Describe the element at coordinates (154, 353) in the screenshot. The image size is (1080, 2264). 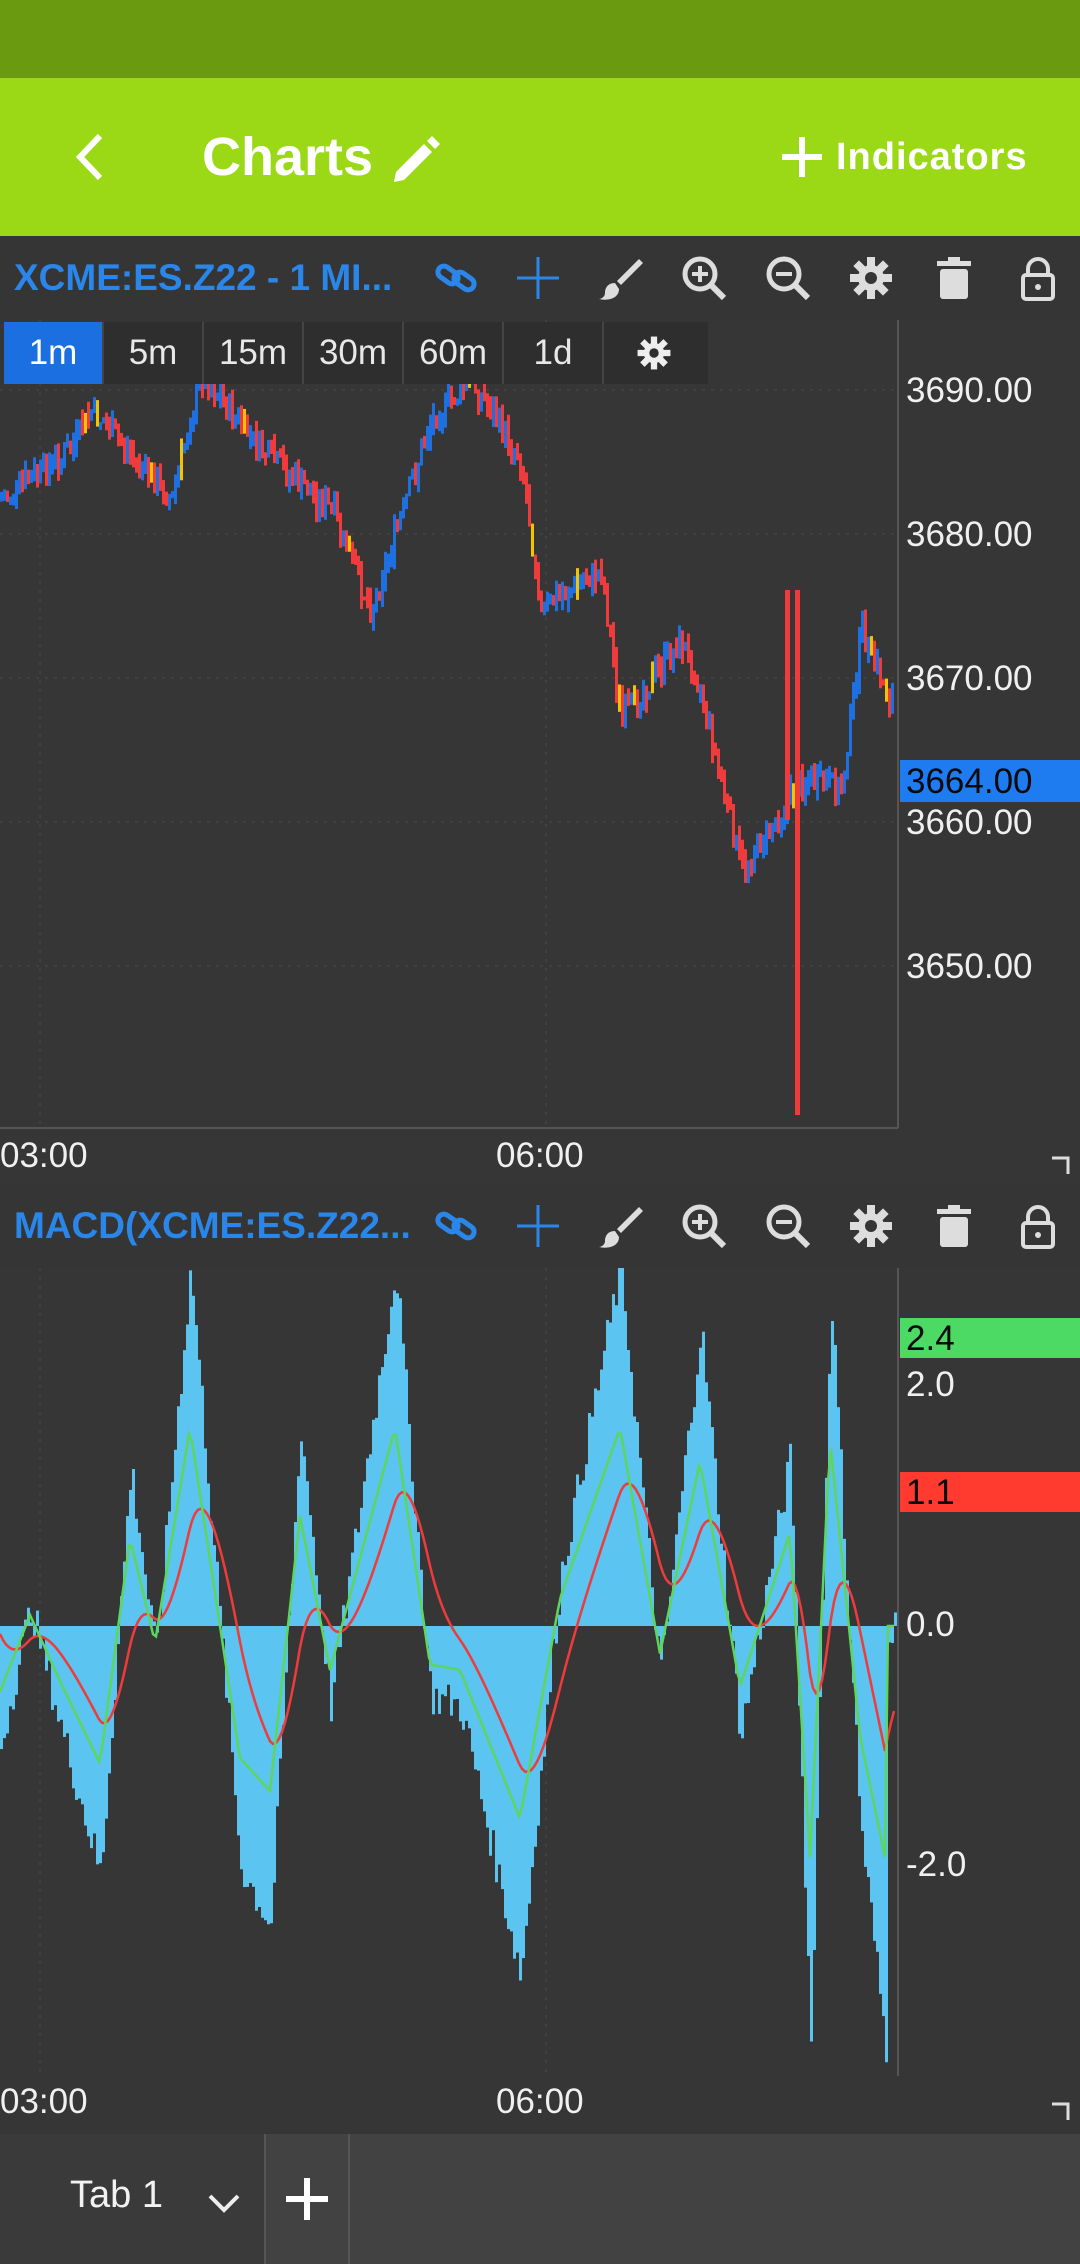
I see `timeframe-5m: 5m` at that location.